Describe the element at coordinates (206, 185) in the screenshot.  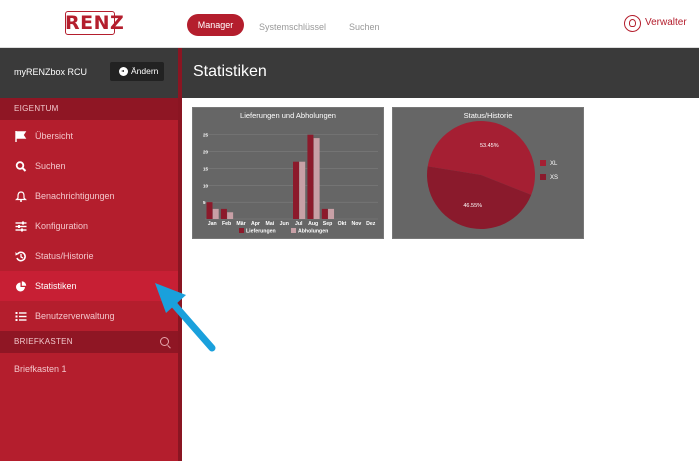
I see `y-tick-label: 10` at that location.